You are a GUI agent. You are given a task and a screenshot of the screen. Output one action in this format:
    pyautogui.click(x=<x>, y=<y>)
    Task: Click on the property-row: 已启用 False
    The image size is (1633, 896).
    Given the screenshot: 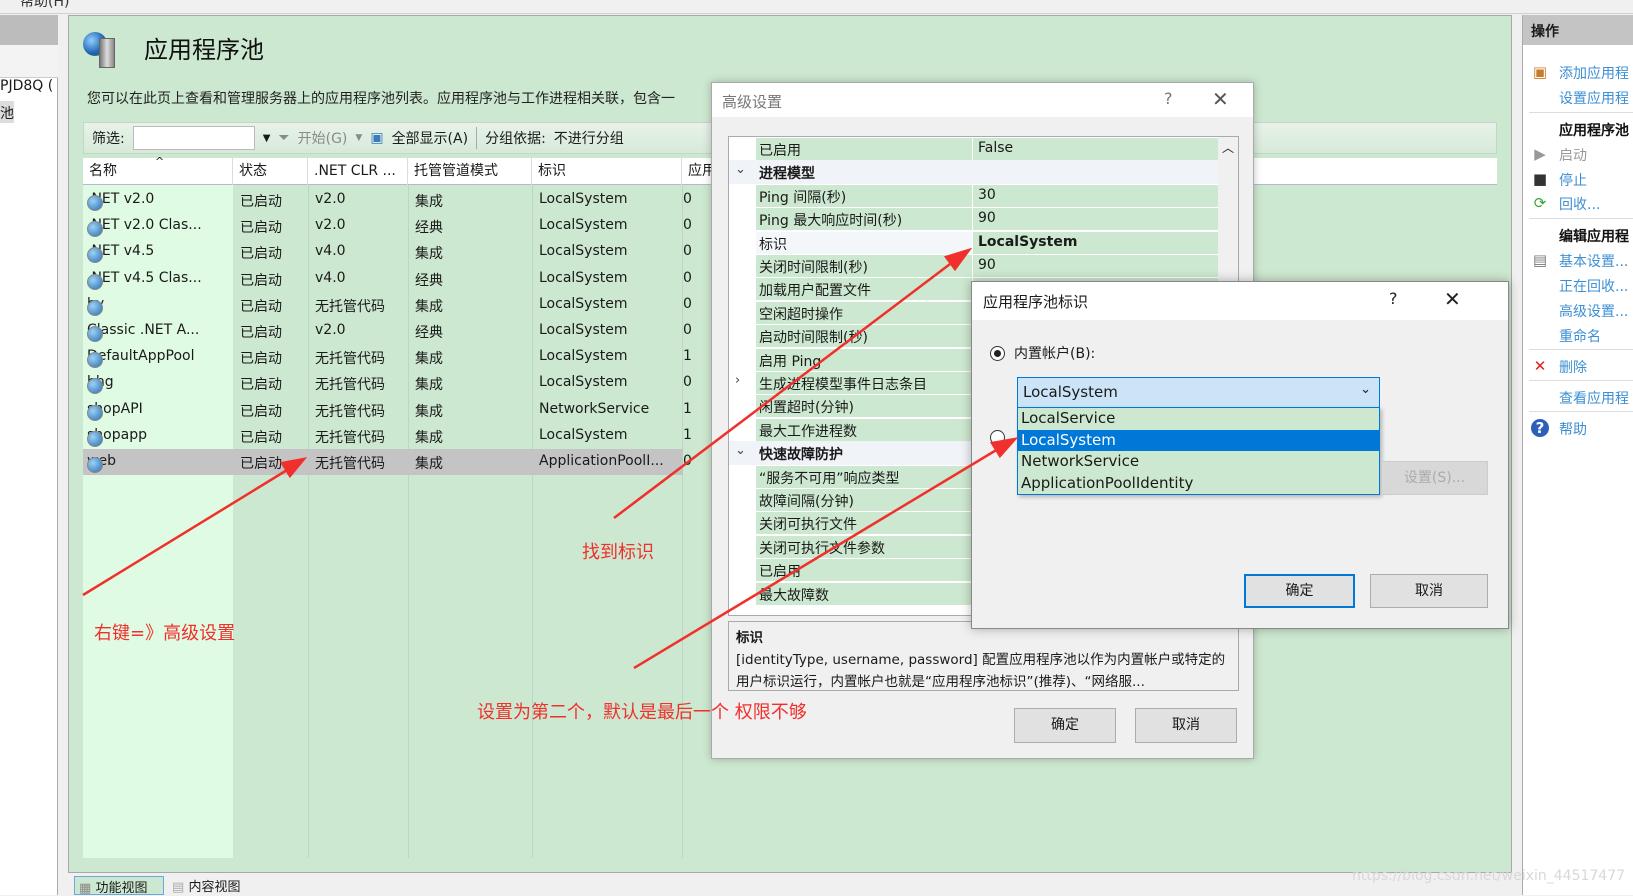 What is the action you would take?
    pyautogui.click(x=974, y=149)
    